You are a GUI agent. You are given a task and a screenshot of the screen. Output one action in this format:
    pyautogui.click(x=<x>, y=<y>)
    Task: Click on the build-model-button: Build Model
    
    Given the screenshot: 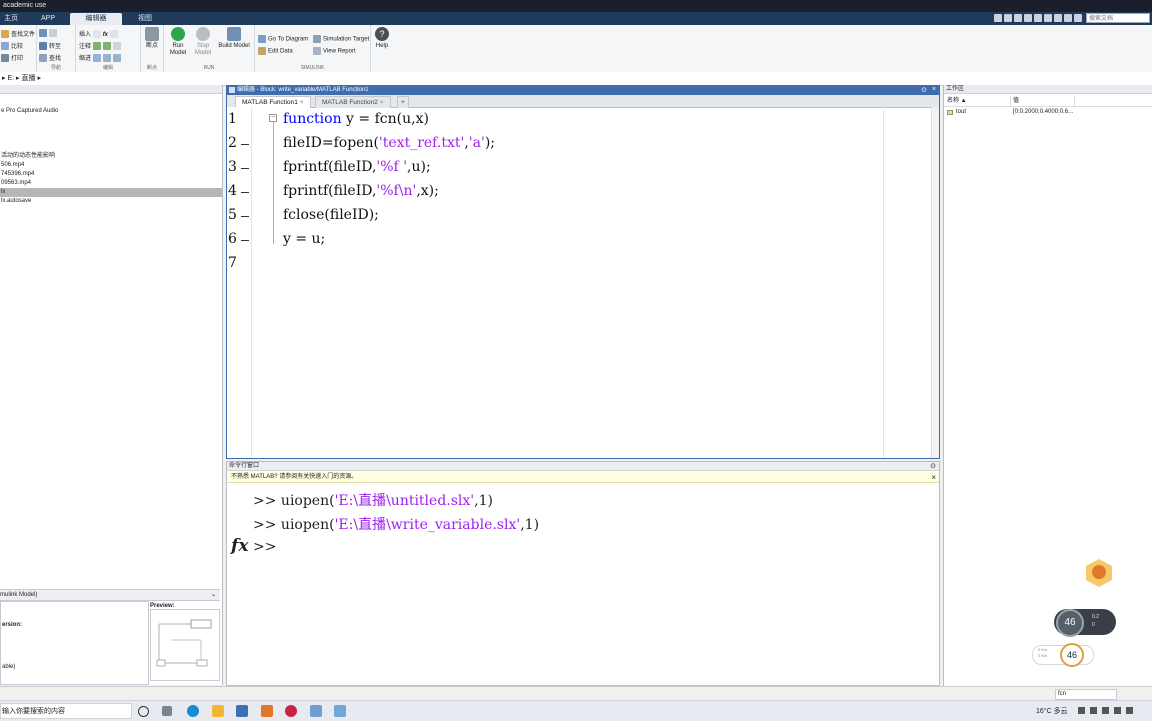 What is the action you would take?
    pyautogui.click(x=234, y=38)
    